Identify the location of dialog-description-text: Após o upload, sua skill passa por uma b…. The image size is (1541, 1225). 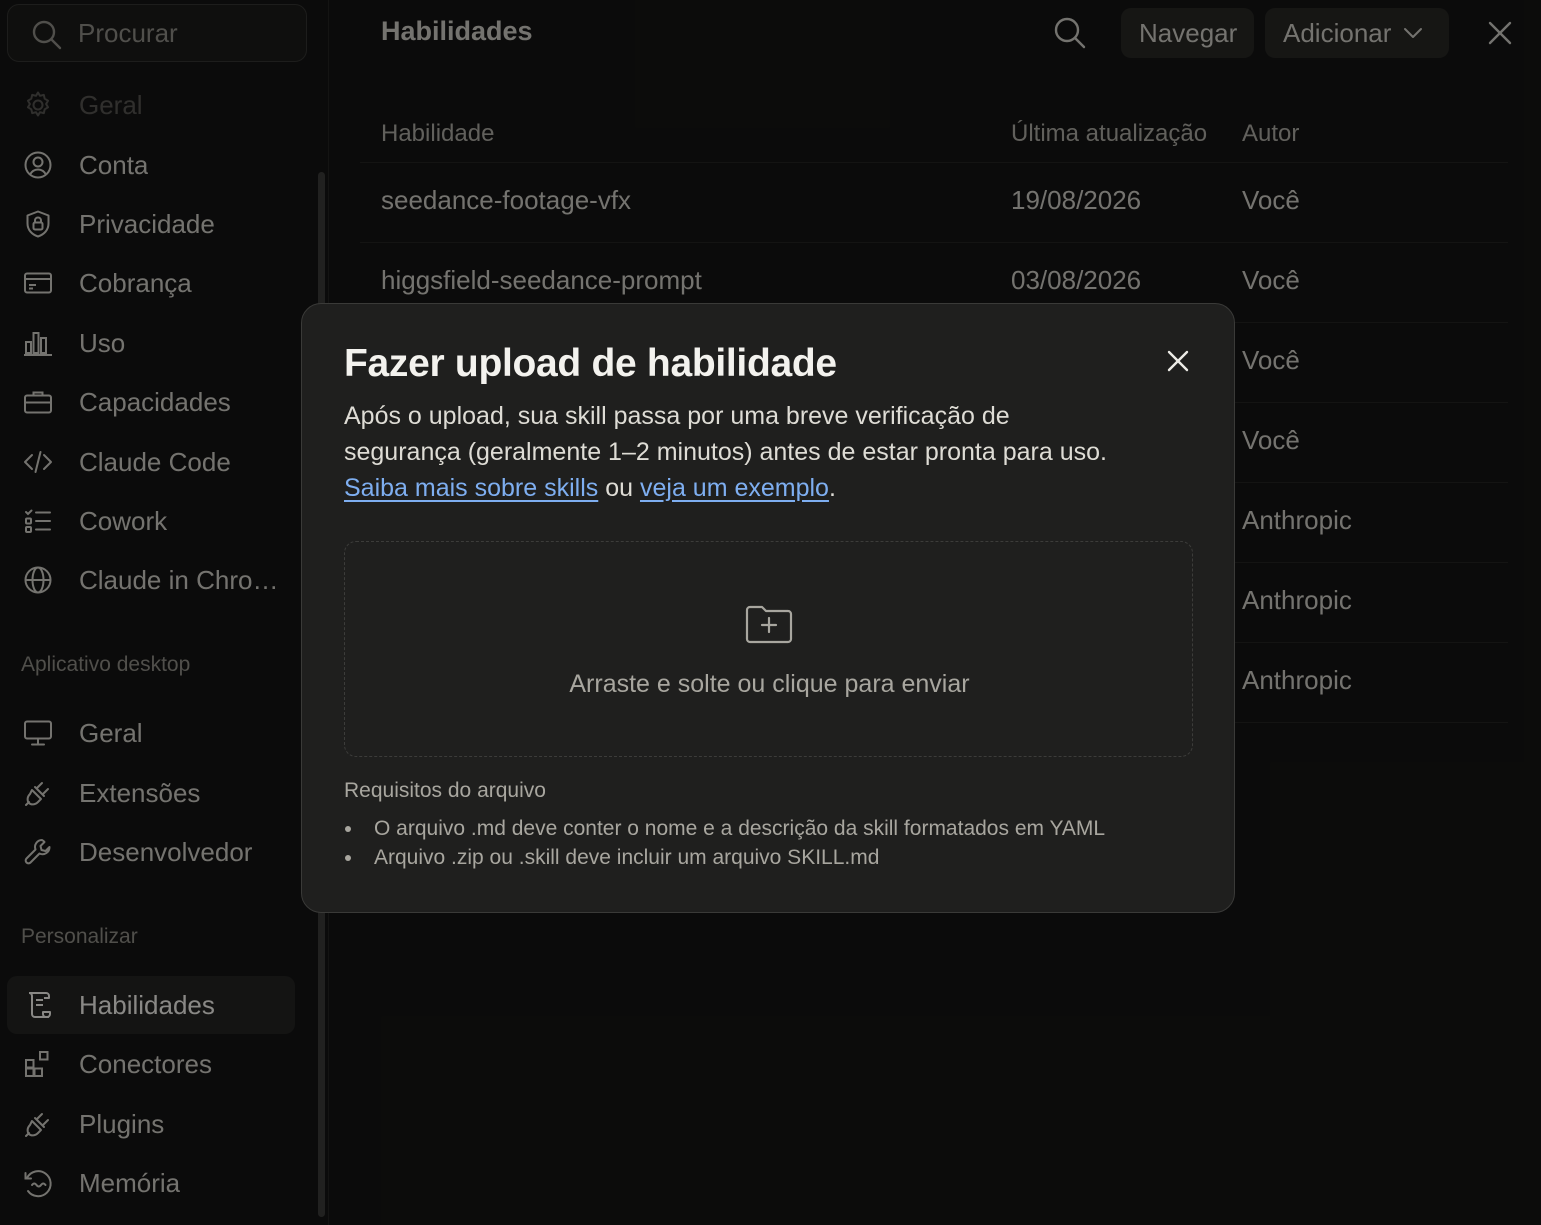
(725, 434).